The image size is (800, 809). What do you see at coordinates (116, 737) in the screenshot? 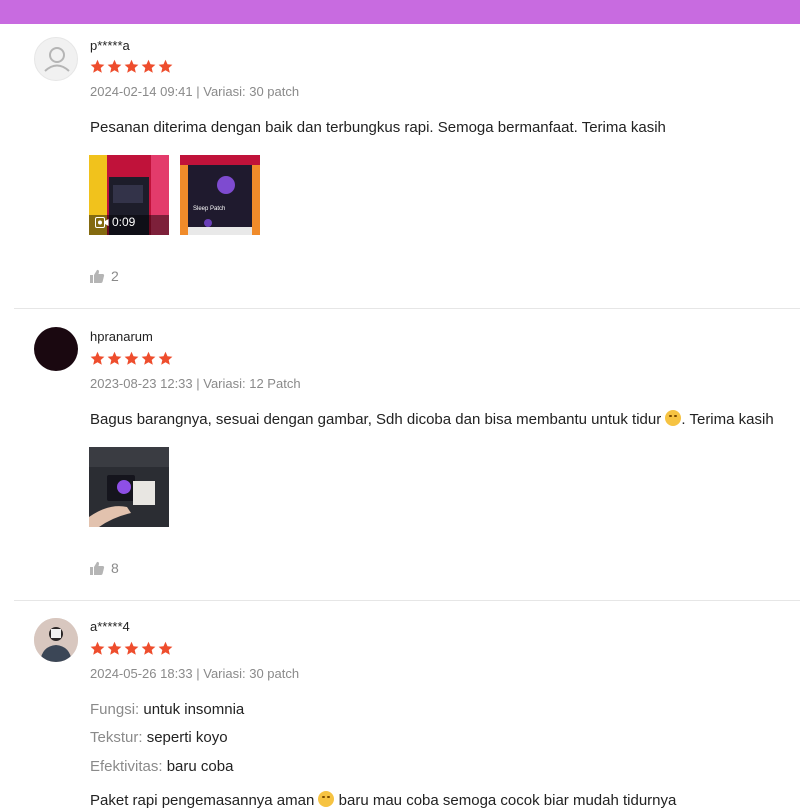
I see `attribute-key: Tekstur:` at bounding box center [116, 737].